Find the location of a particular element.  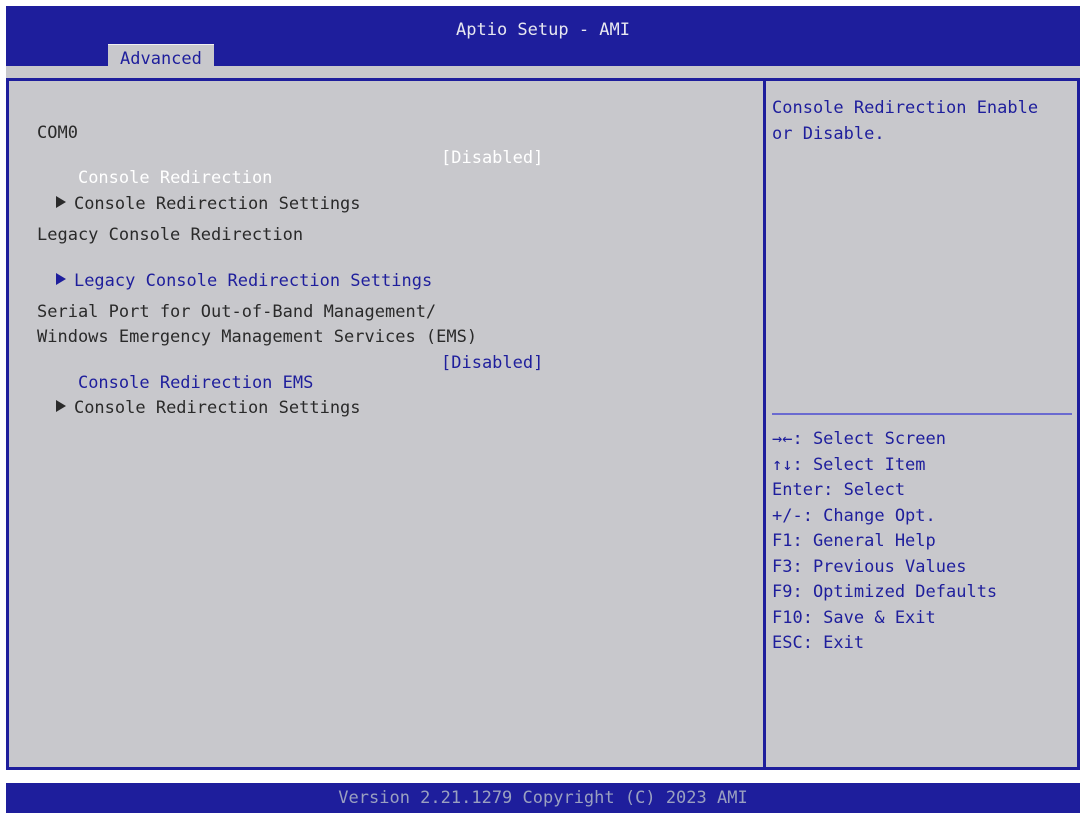

console-redirection-value: [Disabled] is located at coordinates (492, 158).